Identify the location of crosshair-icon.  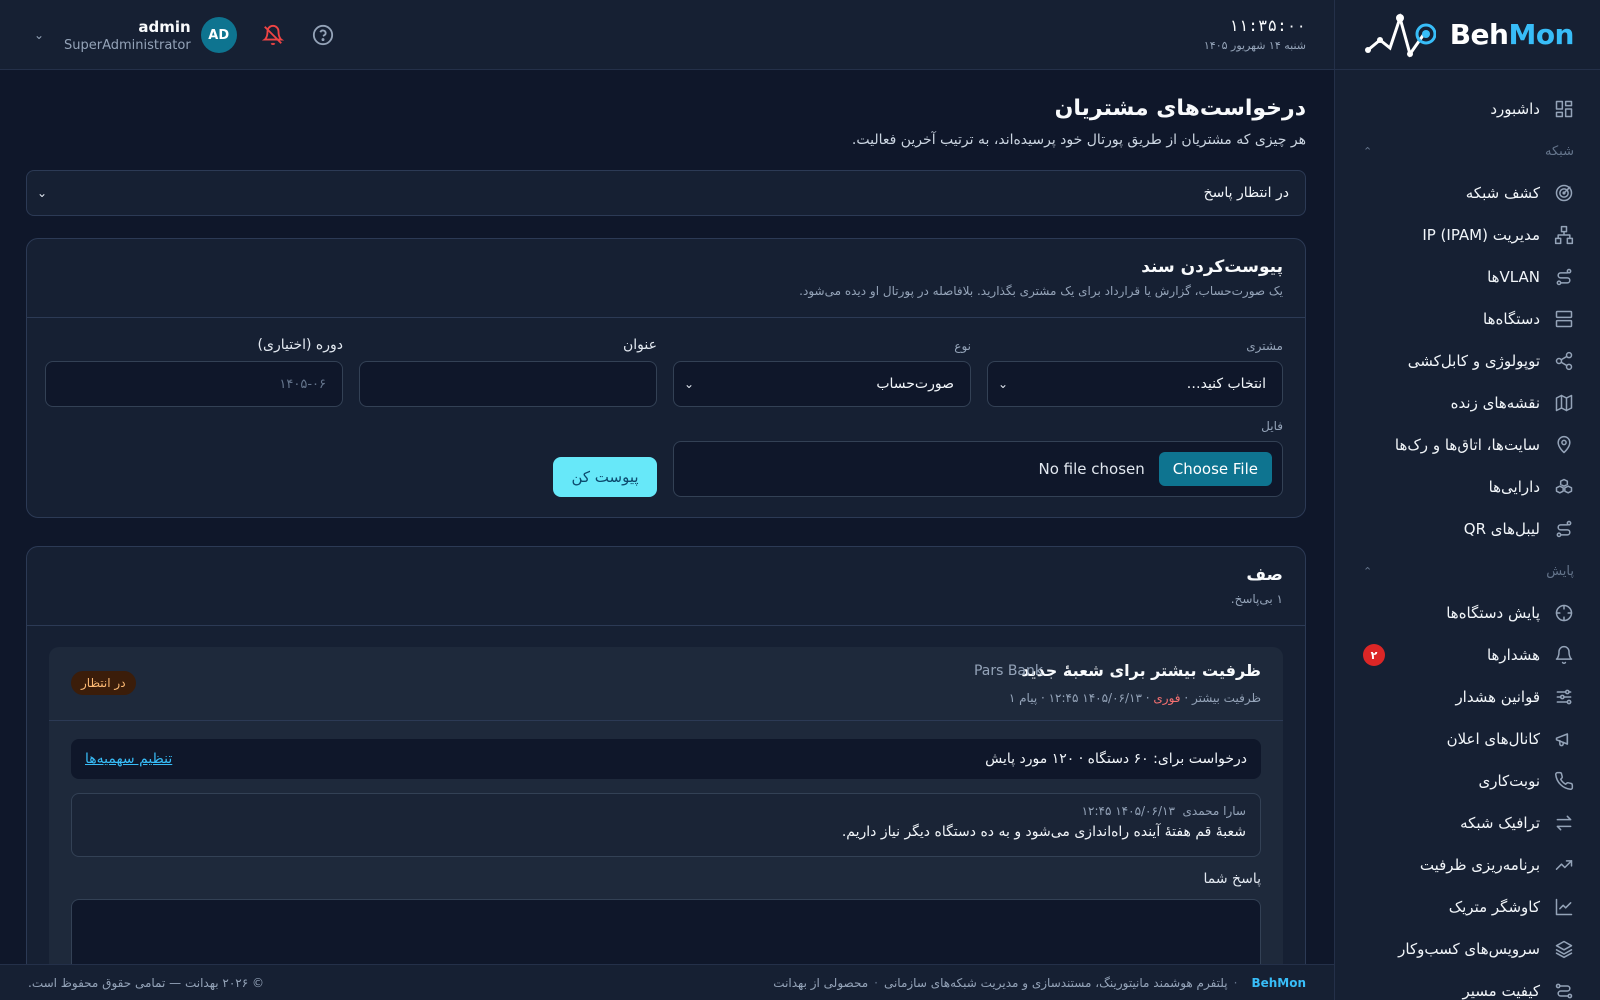
(1564, 613).